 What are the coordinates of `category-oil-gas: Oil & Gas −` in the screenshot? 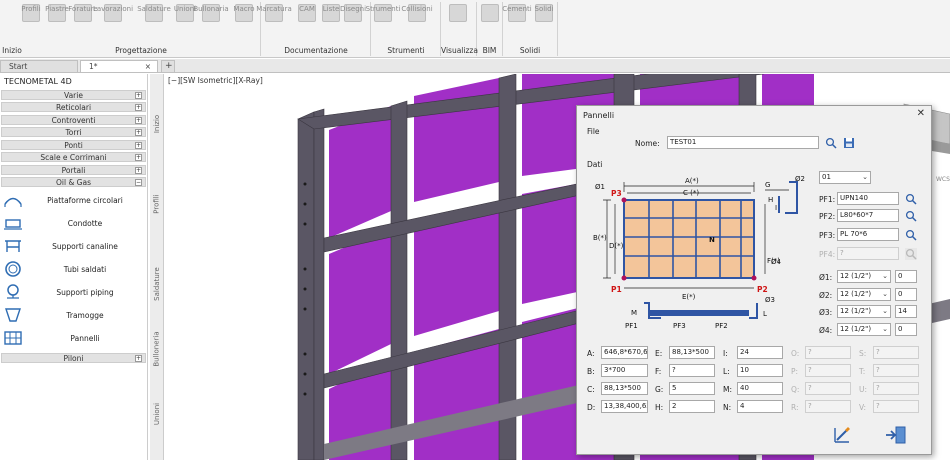 It's located at (73, 182).